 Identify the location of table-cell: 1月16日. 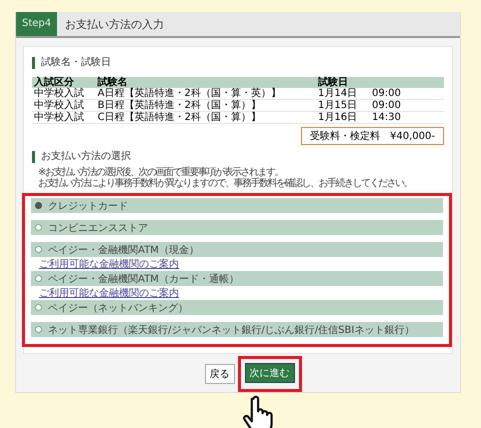
(343, 118).